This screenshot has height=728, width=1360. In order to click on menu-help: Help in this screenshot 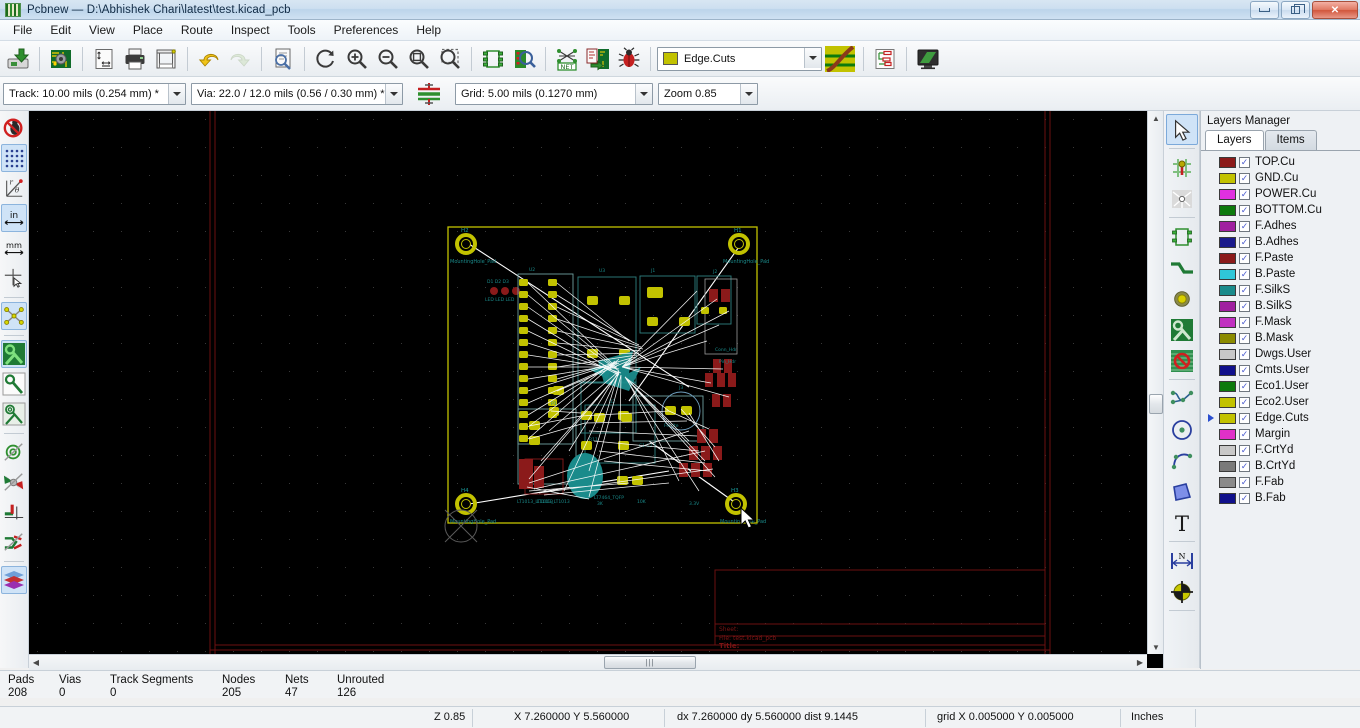, I will do `click(428, 30)`.